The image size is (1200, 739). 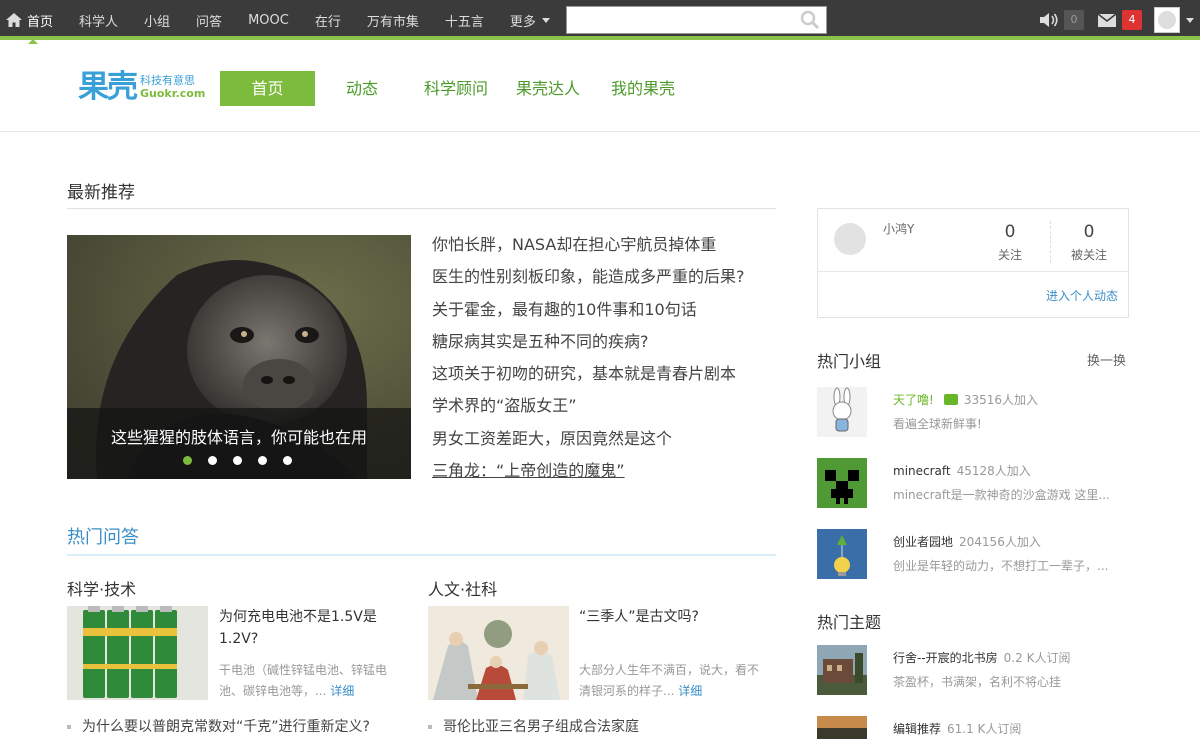 I want to click on building-photo, so click(x=842, y=670).